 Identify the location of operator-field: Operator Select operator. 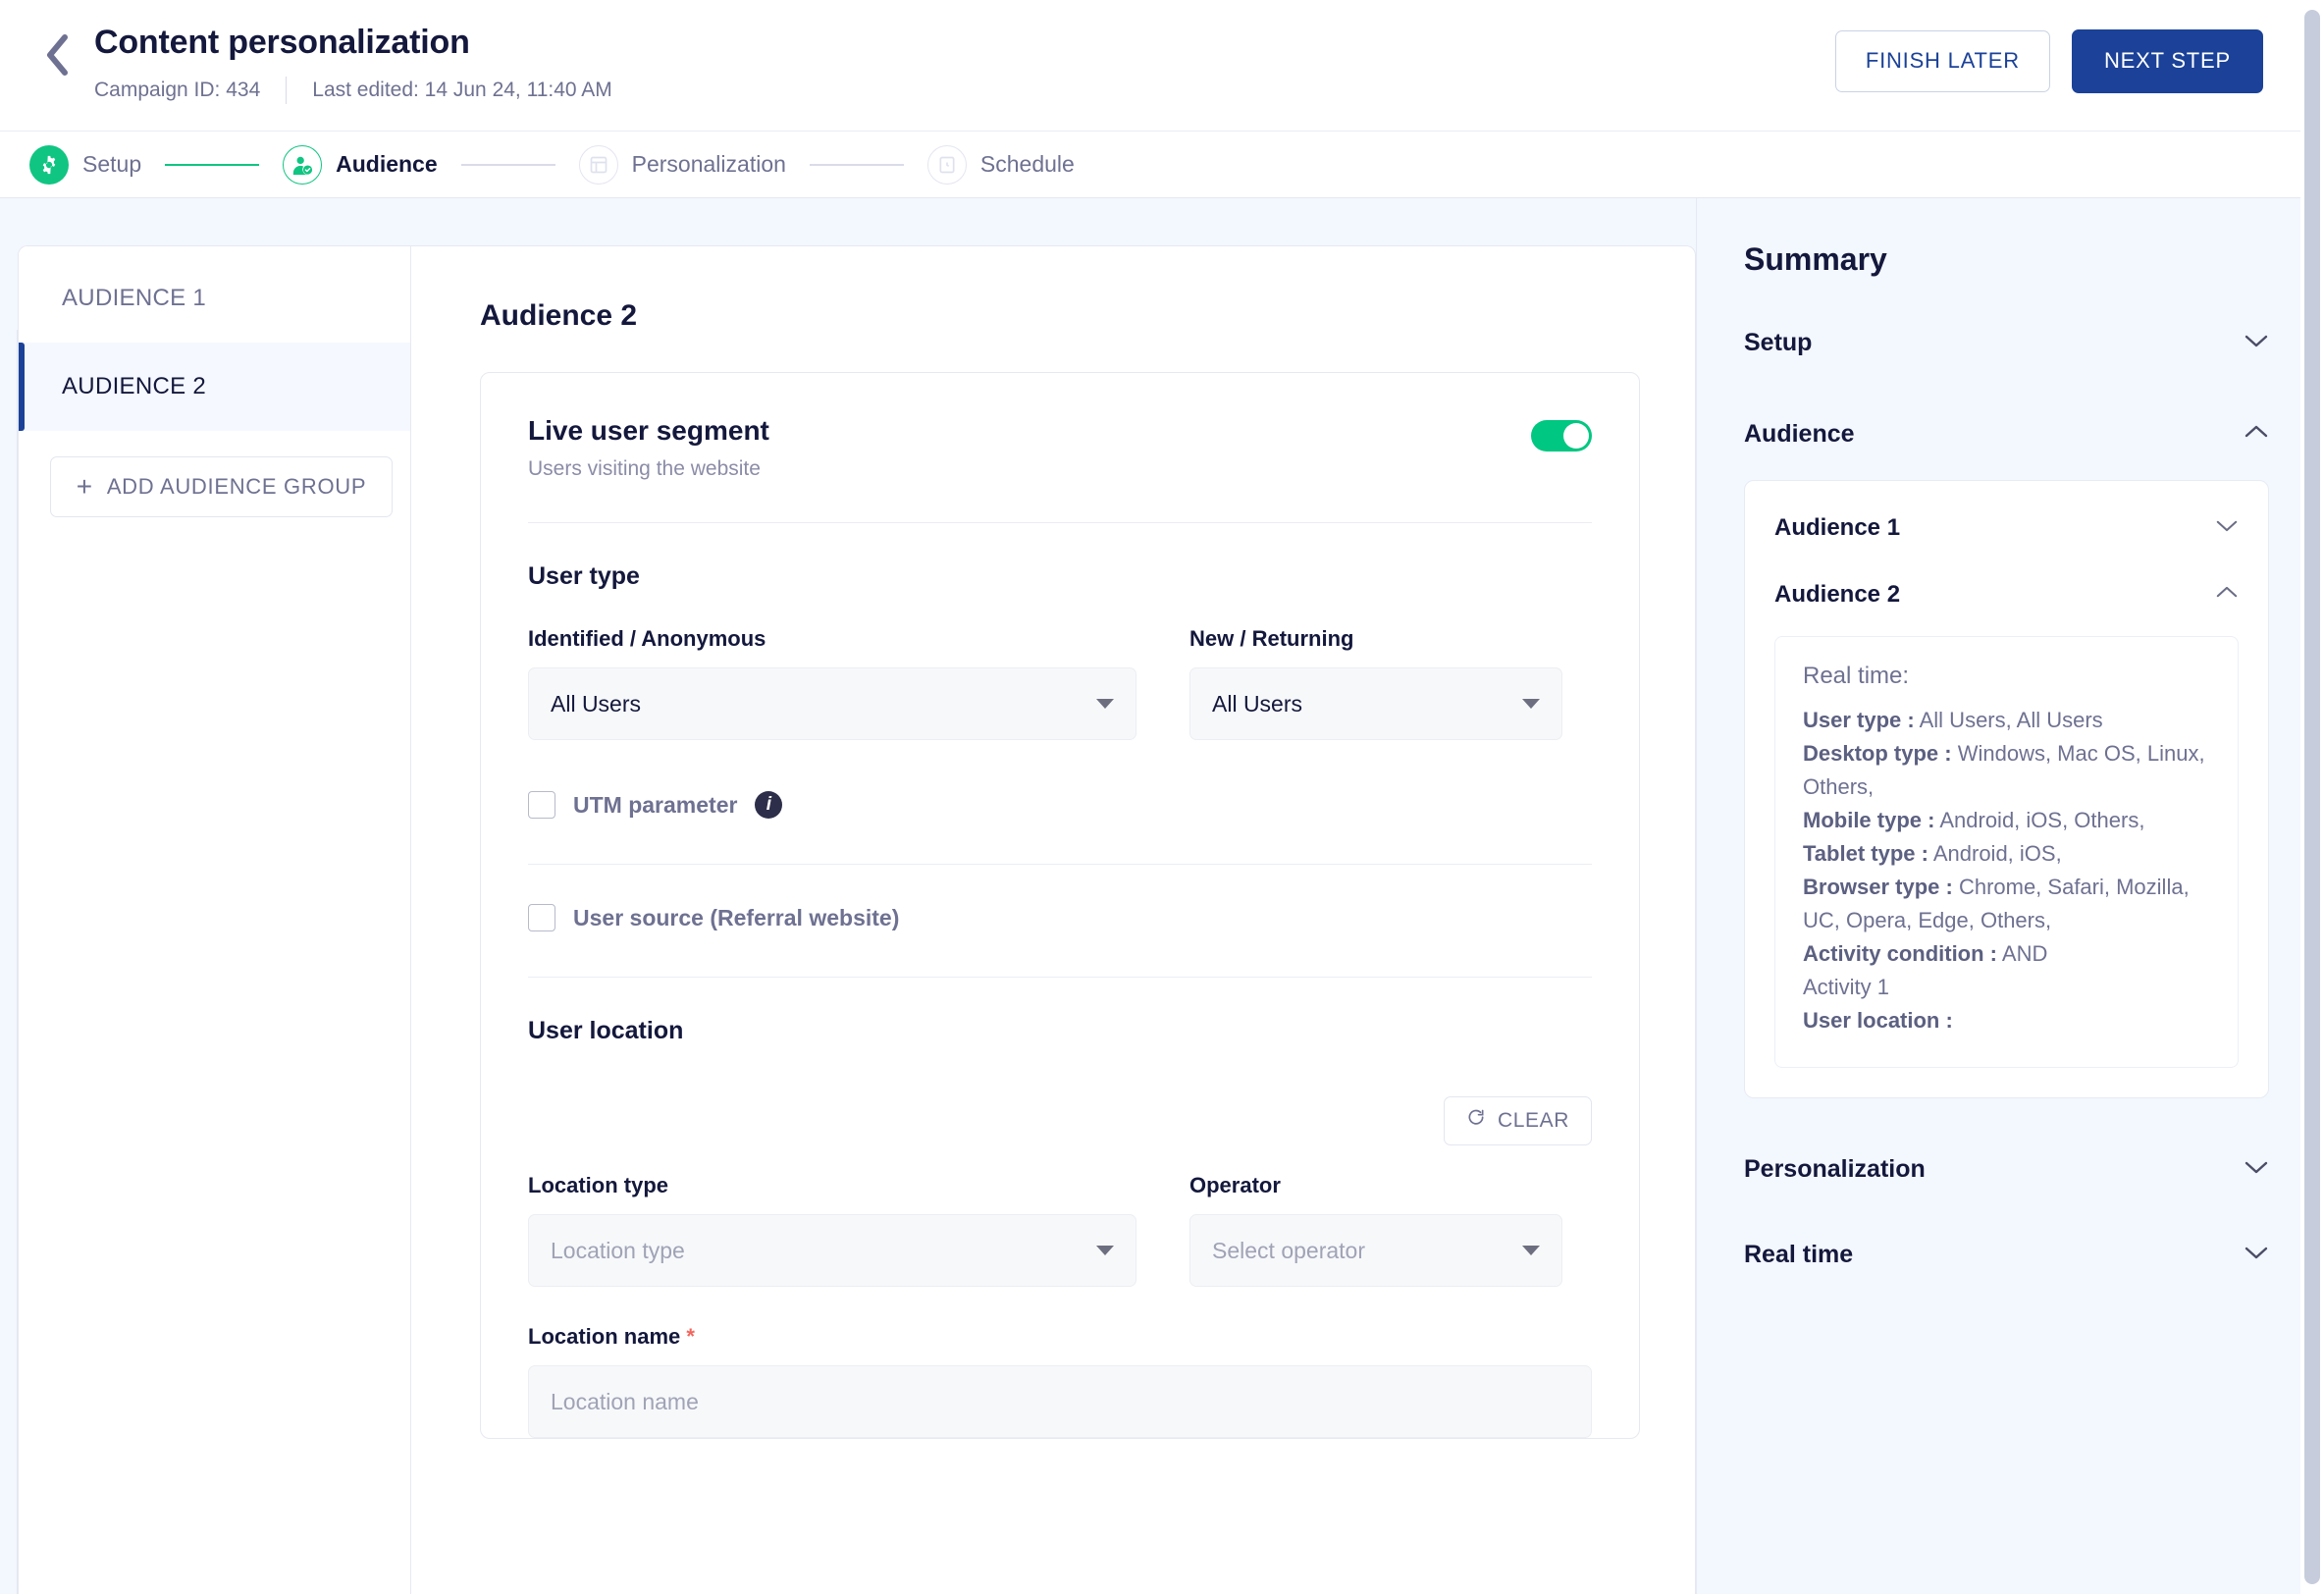
(1375, 1230).